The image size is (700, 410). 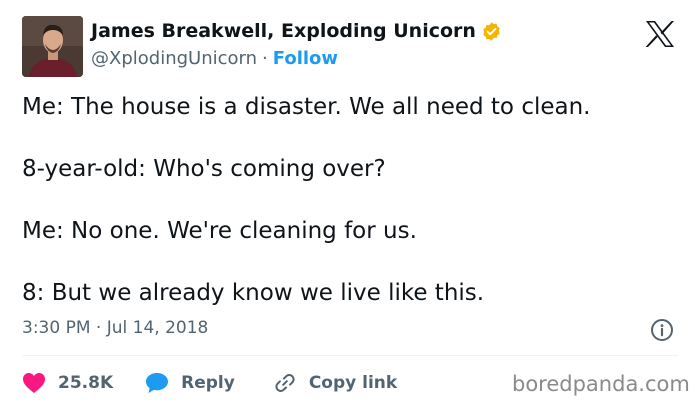 I want to click on link-icon, so click(x=285, y=383).